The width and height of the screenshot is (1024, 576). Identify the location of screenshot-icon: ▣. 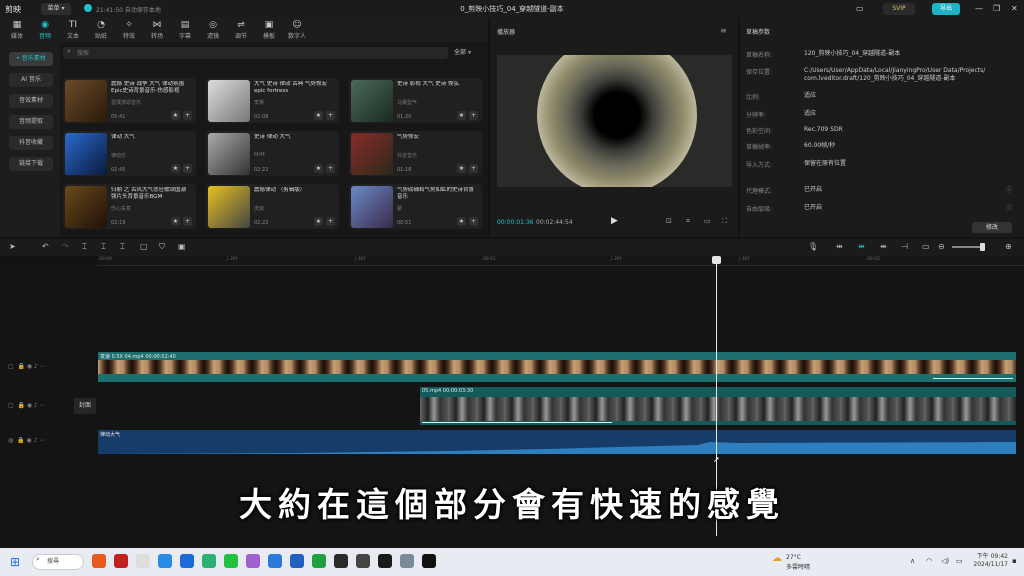
(182, 246).